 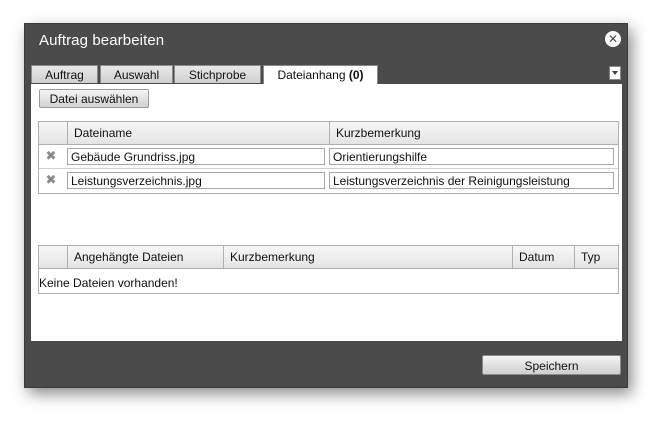 What do you see at coordinates (613, 39) in the screenshot?
I see `close-icon: ✕` at bounding box center [613, 39].